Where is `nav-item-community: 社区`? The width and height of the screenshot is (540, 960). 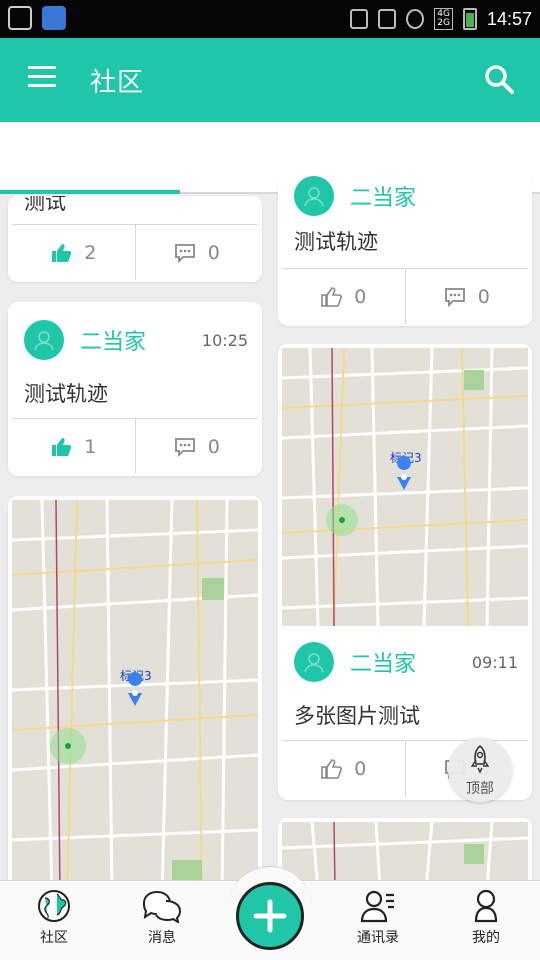 nav-item-community: 社区 is located at coordinates (54, 918).